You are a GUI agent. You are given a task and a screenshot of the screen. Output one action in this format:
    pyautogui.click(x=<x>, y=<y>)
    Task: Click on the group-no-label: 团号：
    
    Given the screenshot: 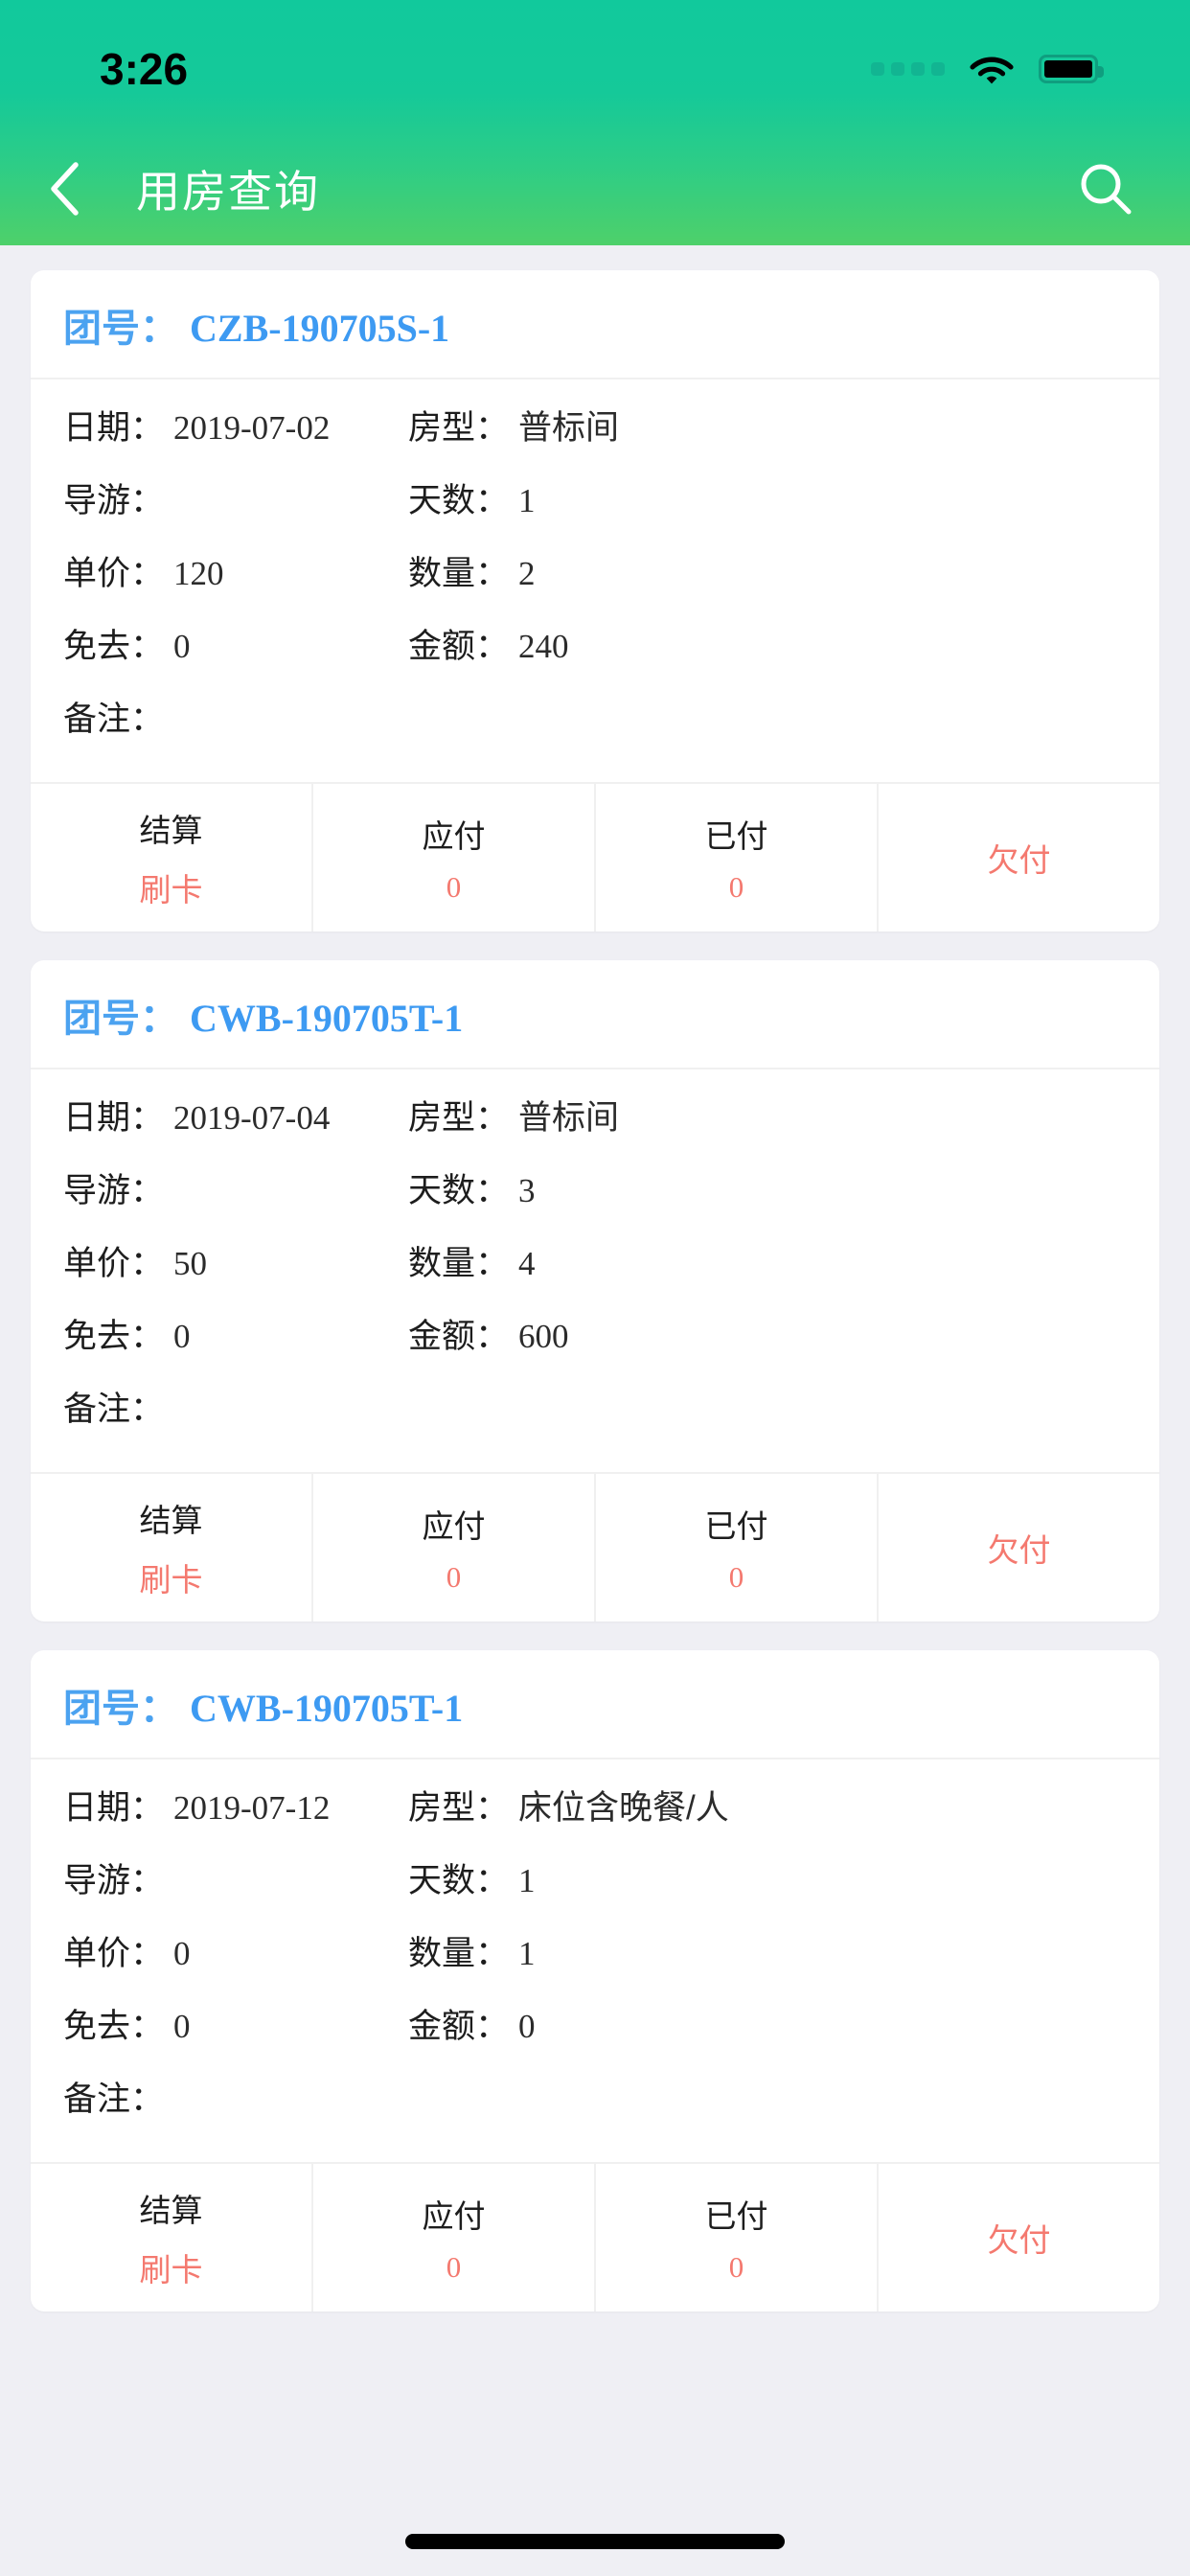 What is the action you would take?
    pyautogui.click(x=121, y=1019)
    